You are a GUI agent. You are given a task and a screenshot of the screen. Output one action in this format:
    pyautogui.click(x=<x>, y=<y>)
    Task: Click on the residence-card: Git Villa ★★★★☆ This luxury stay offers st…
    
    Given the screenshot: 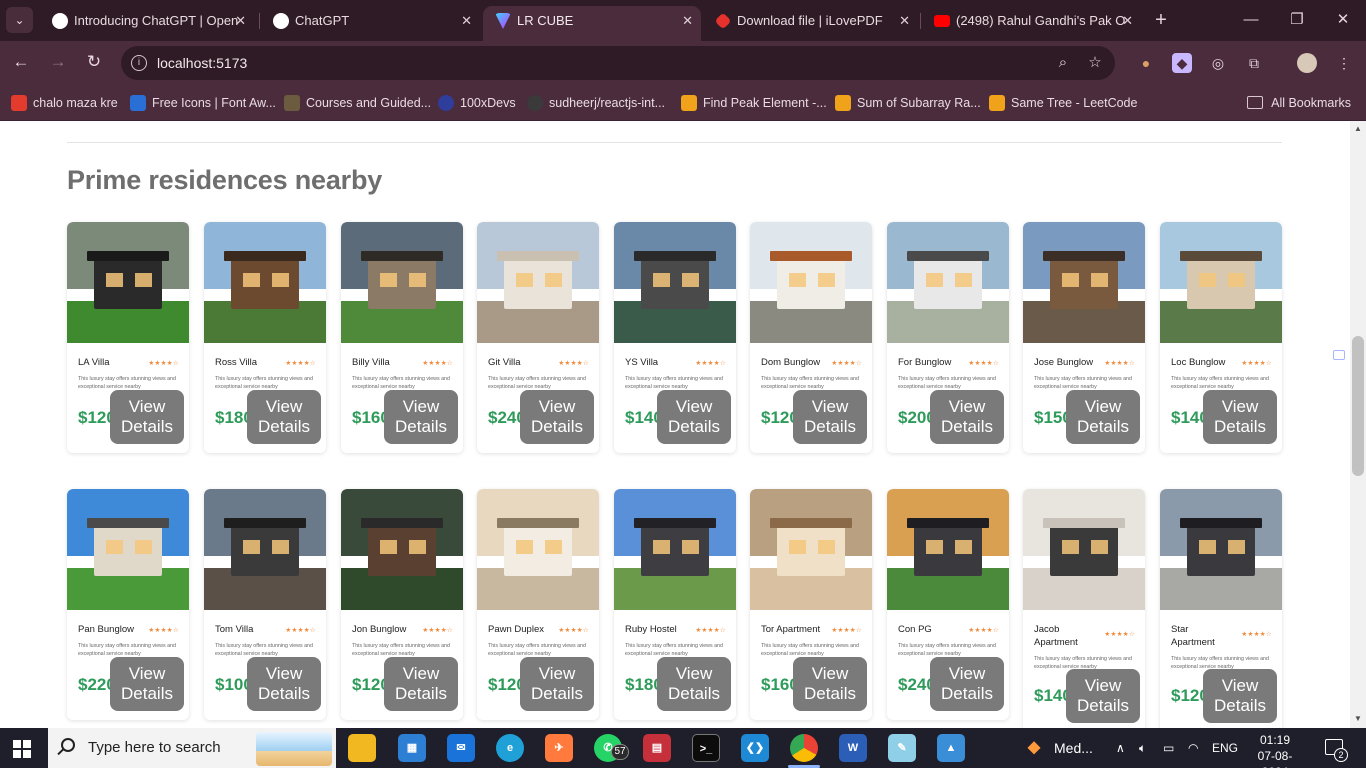 What is the action you would take?
    pyautogui.click(x=538, y=337)
    